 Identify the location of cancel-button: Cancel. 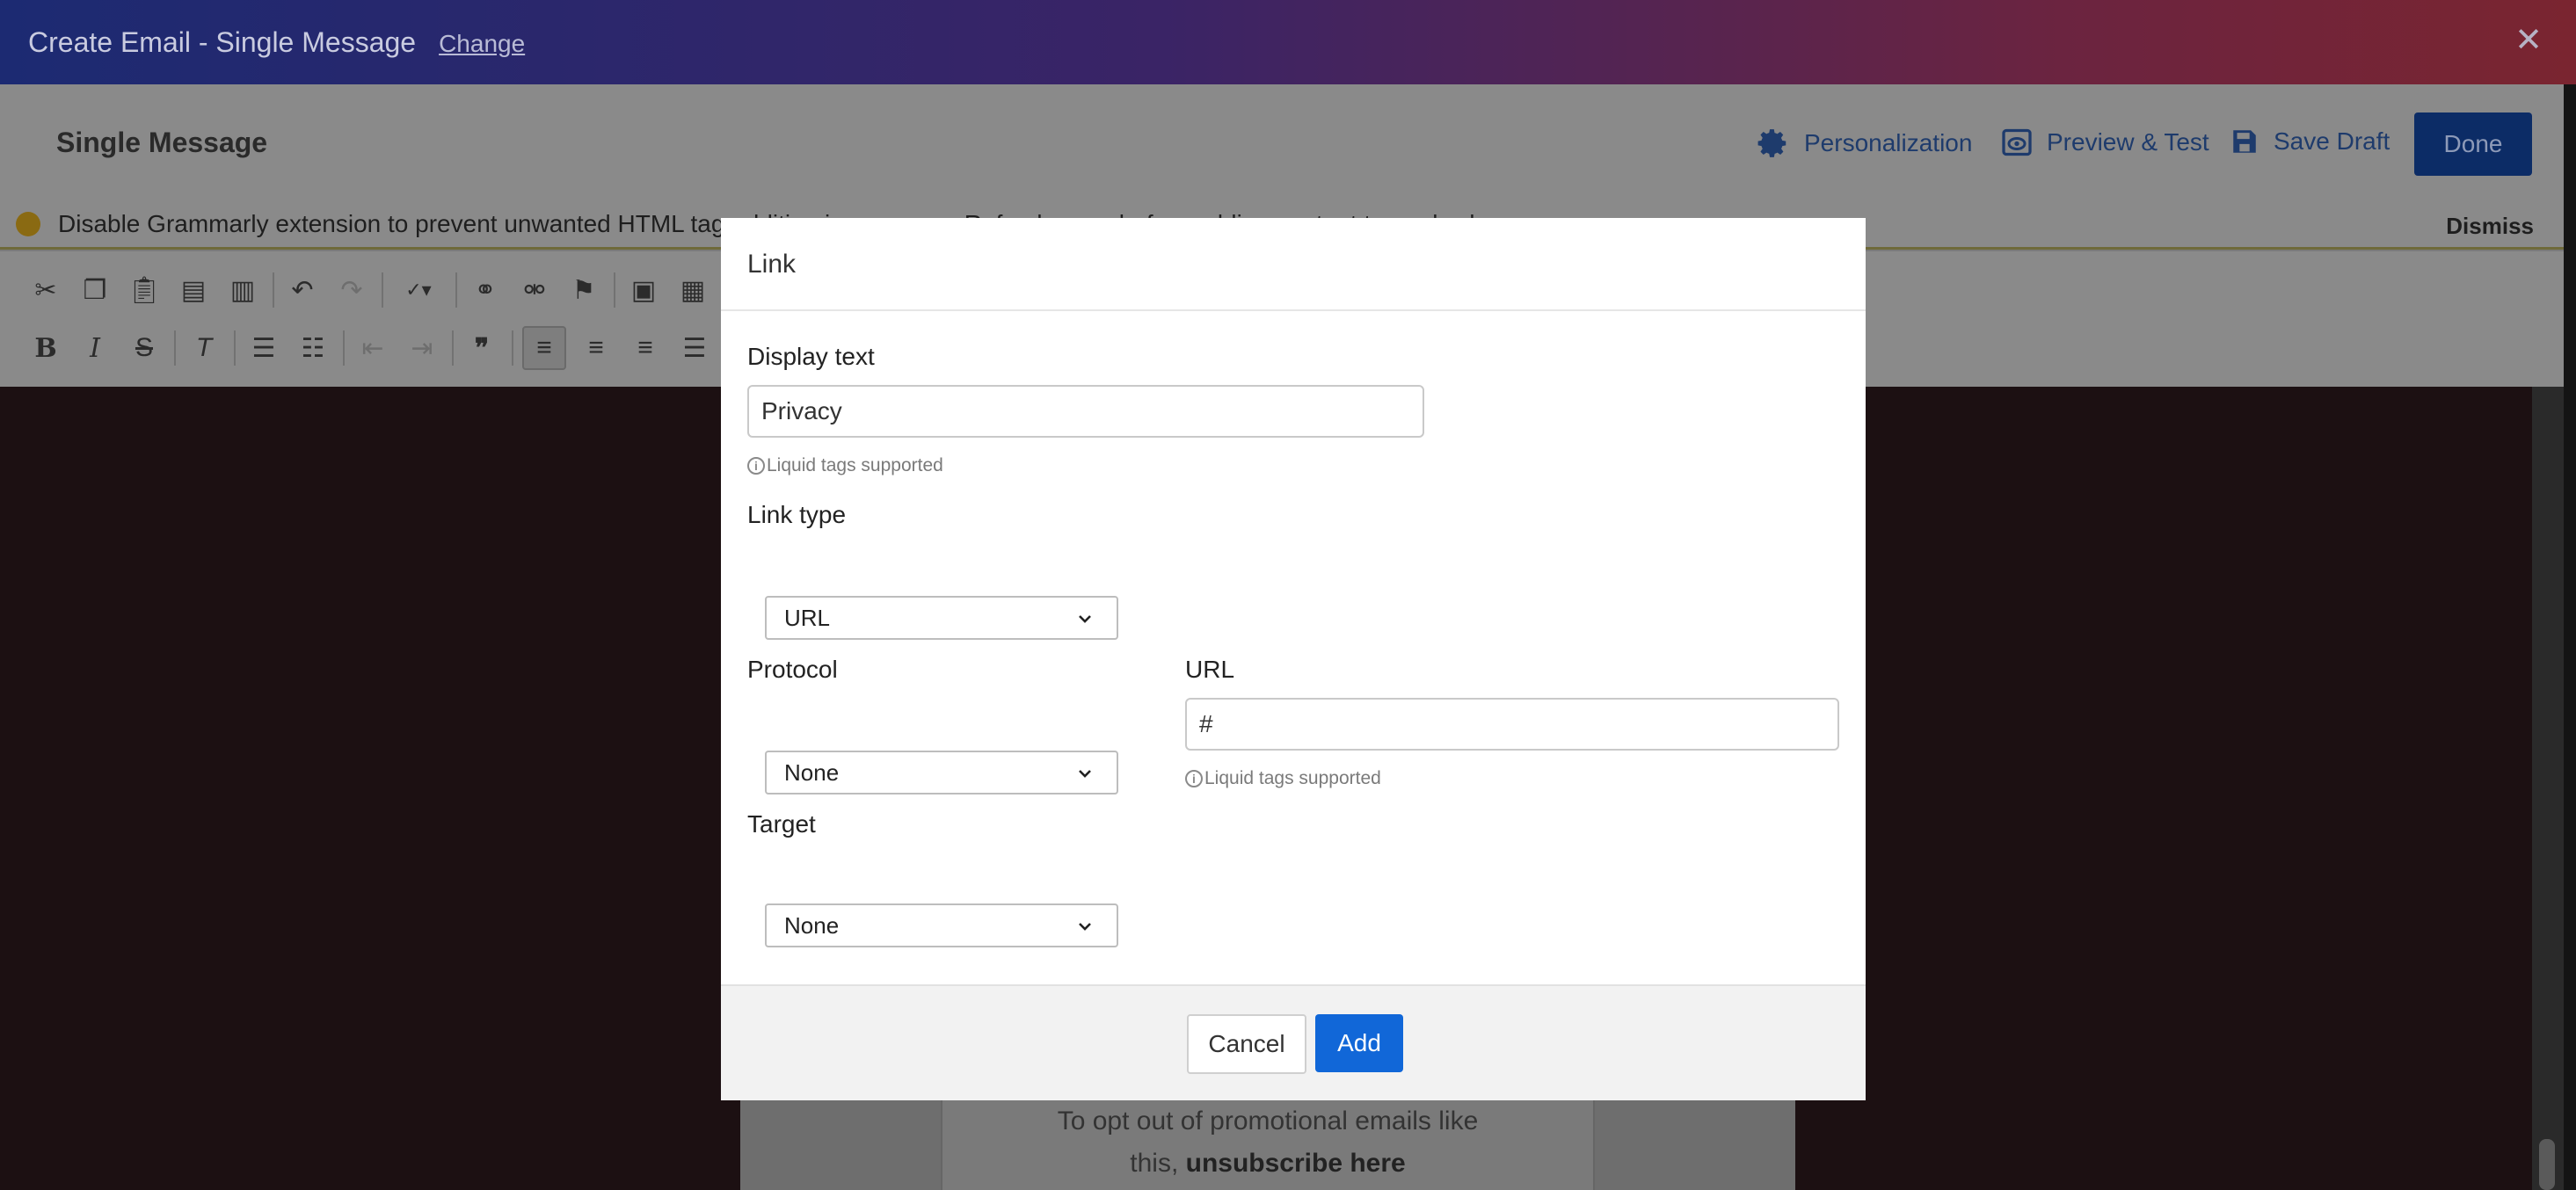
(1246, 1044).